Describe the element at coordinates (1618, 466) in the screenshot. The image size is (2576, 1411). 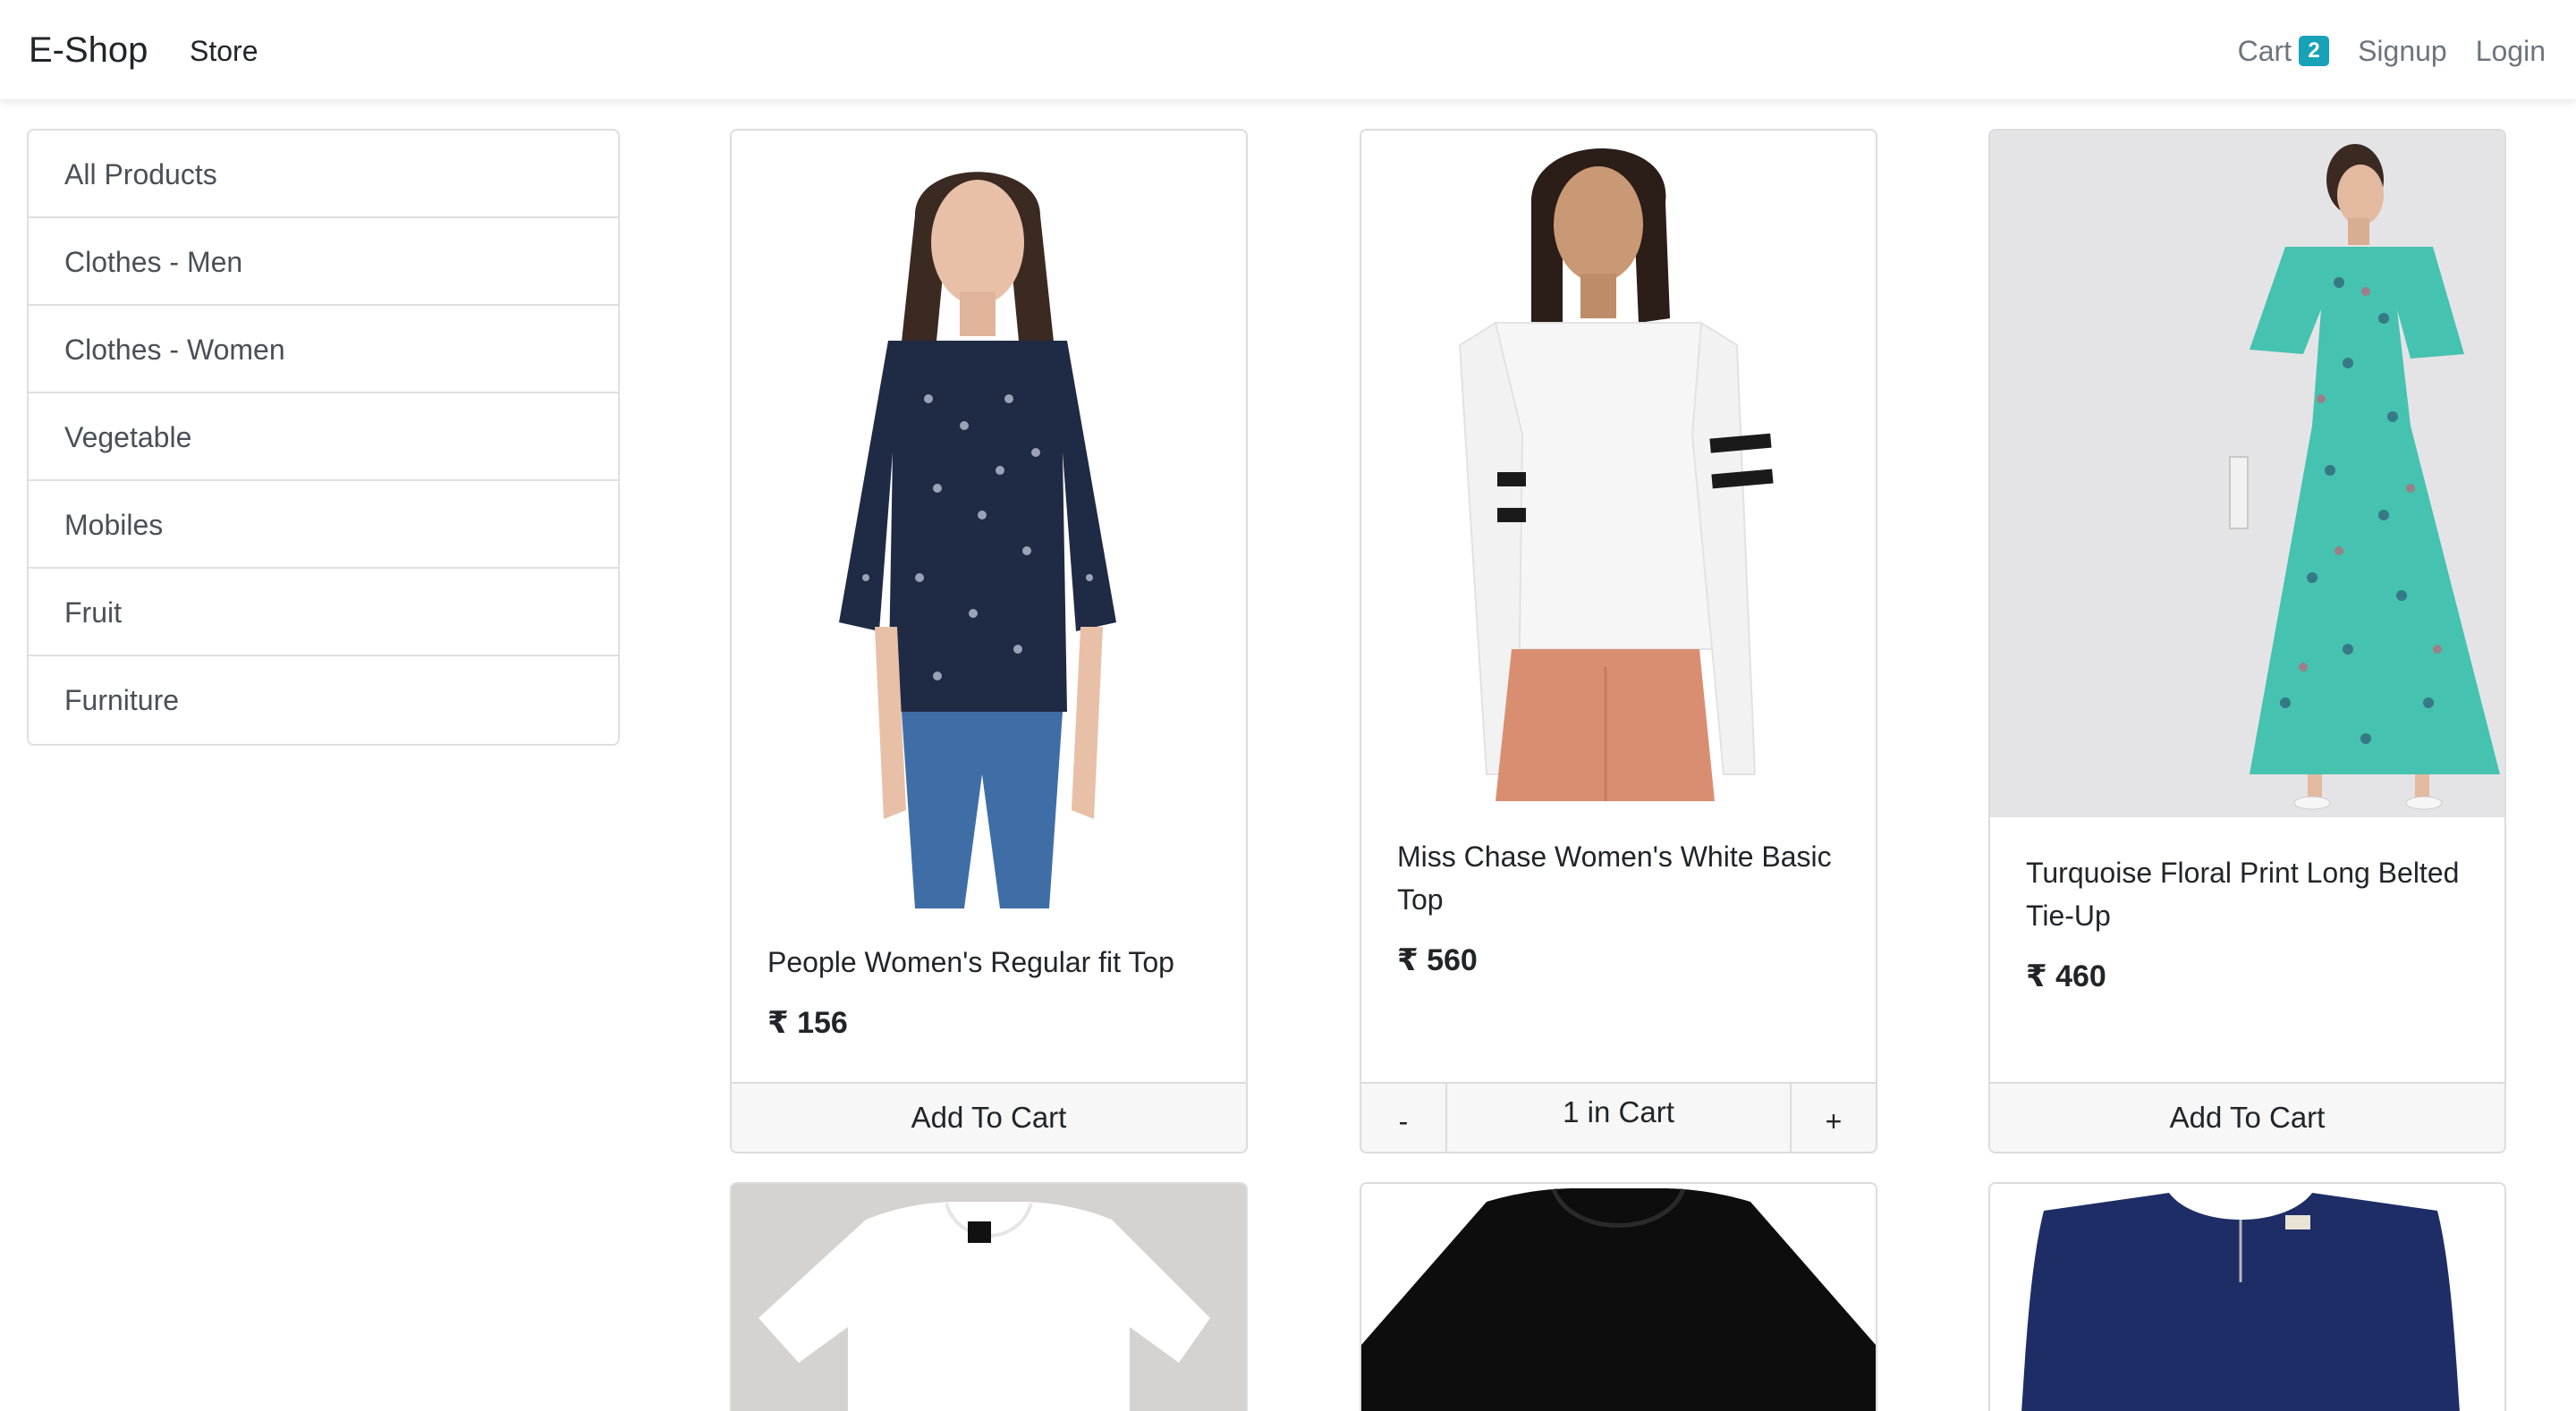
I see `product-image-white-striped-top` at that location.